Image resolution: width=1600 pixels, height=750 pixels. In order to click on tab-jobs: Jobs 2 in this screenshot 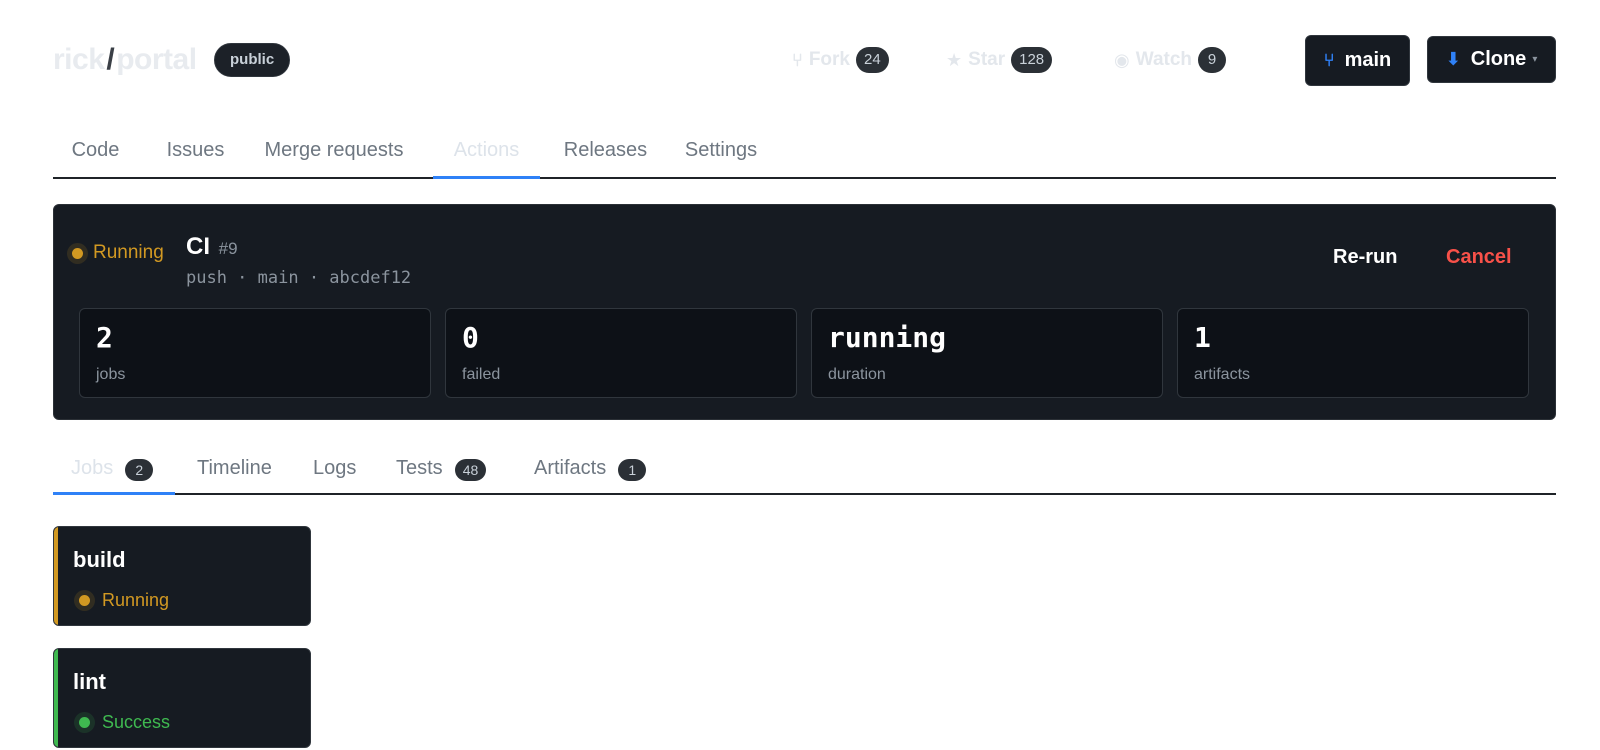, I will do `click(114, 471)`.